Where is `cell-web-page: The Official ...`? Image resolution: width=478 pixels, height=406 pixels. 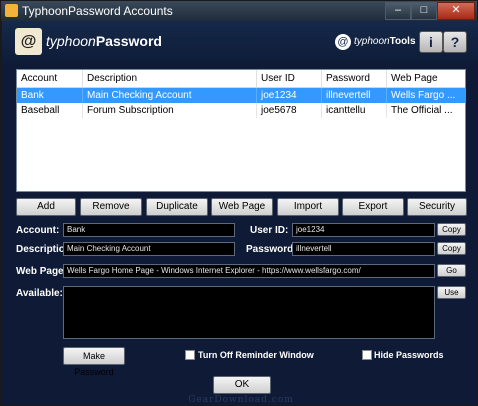
cell-web-page: The Official ... is located at coordinates (422, 110).